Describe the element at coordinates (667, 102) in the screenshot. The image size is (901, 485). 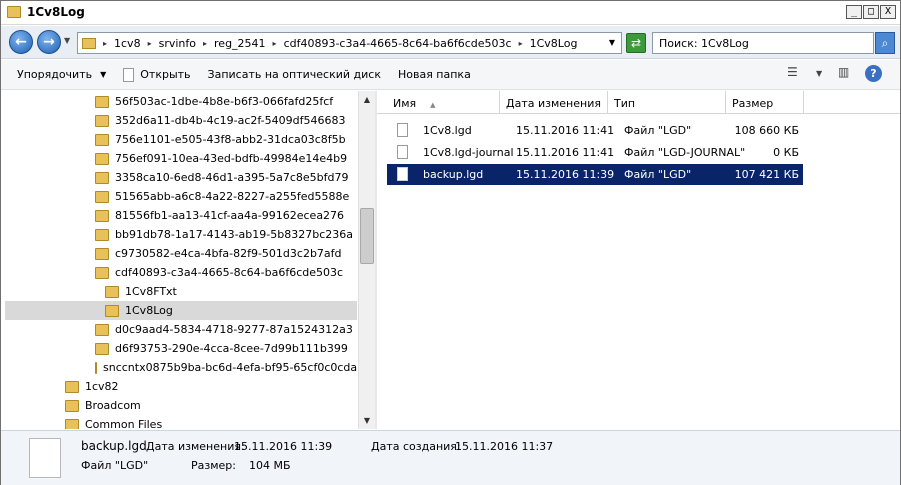
I see `column-header-type: Тип` at that location.